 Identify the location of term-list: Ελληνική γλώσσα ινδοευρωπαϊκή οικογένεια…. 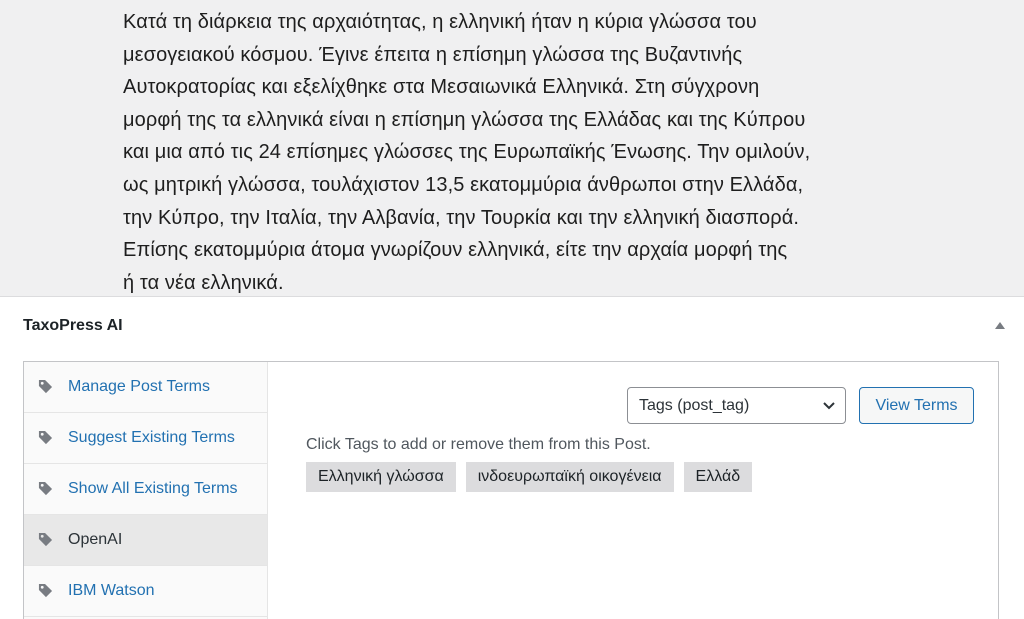
(529, 477).